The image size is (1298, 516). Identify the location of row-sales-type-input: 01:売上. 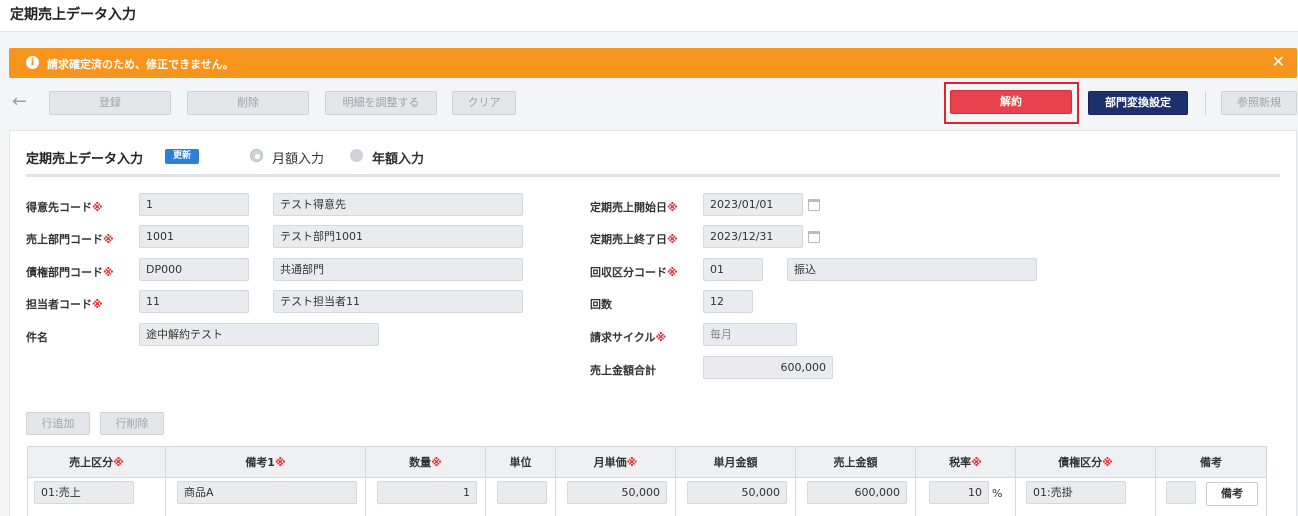
(84, 492).